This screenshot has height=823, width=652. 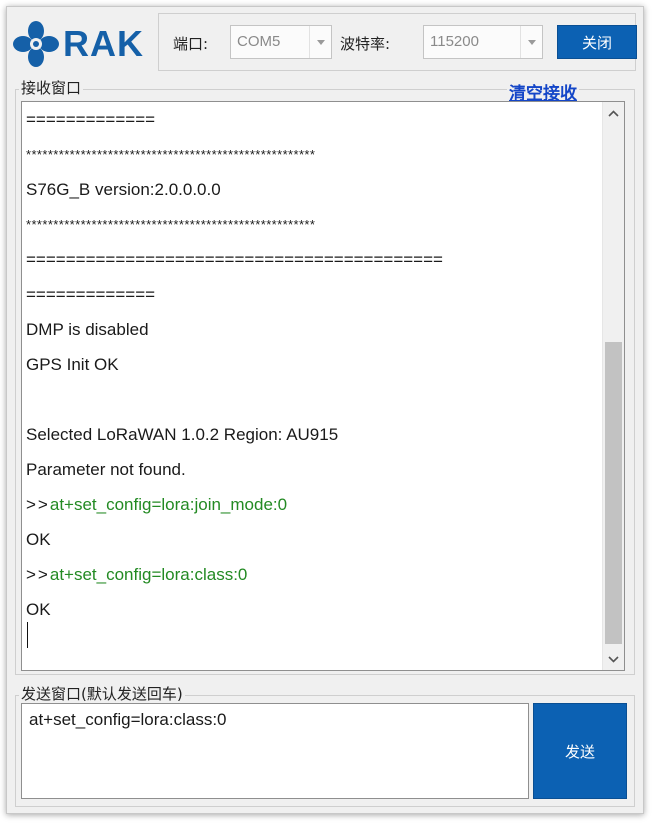 I want to click on receive-line: Selected LoRaWAN 1.0.2 Region: AU915, so click(x=182, y=434).